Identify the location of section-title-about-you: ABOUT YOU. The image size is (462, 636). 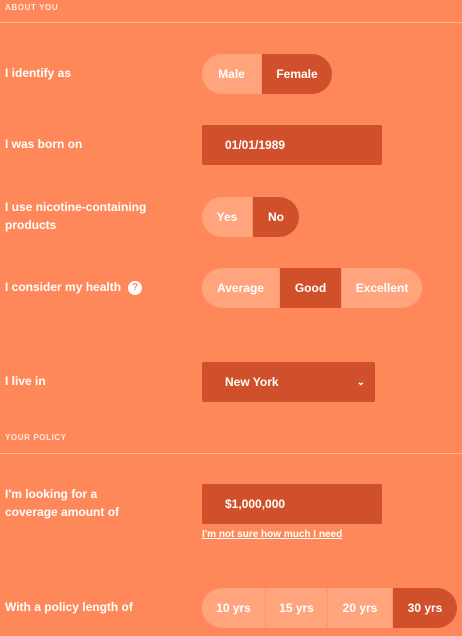
(32, 7).